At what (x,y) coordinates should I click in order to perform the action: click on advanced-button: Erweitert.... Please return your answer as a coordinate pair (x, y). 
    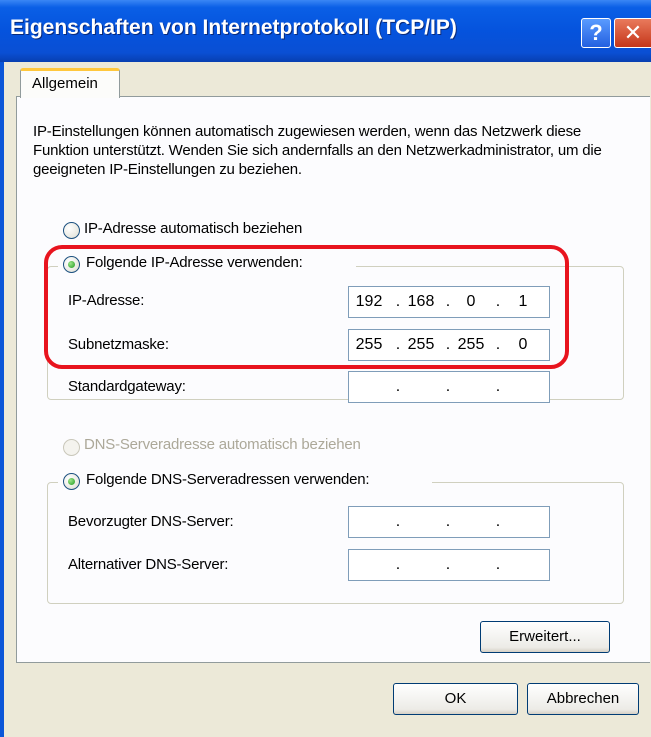
    Looking at the image, I should click on (545, 637).